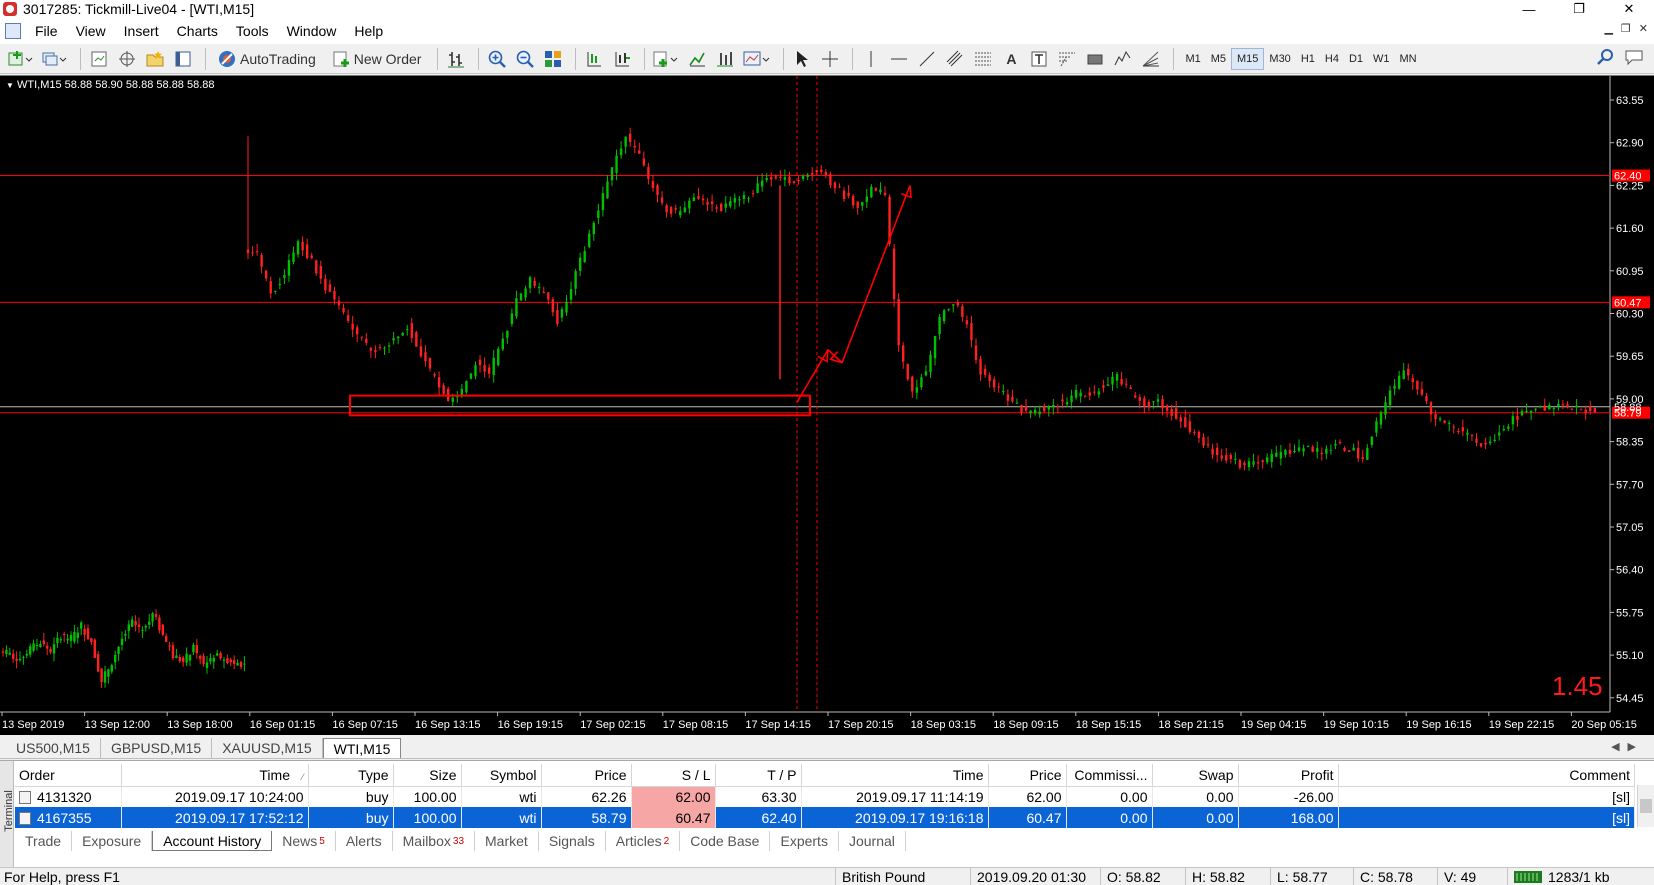 The width and height of the screenshot is (1654, 885). What do you see at coordinates (1108, 725) in the screenshot?
I see `time-tick-label: 18 Sep 15:15` at bounding box center [1108, 725].